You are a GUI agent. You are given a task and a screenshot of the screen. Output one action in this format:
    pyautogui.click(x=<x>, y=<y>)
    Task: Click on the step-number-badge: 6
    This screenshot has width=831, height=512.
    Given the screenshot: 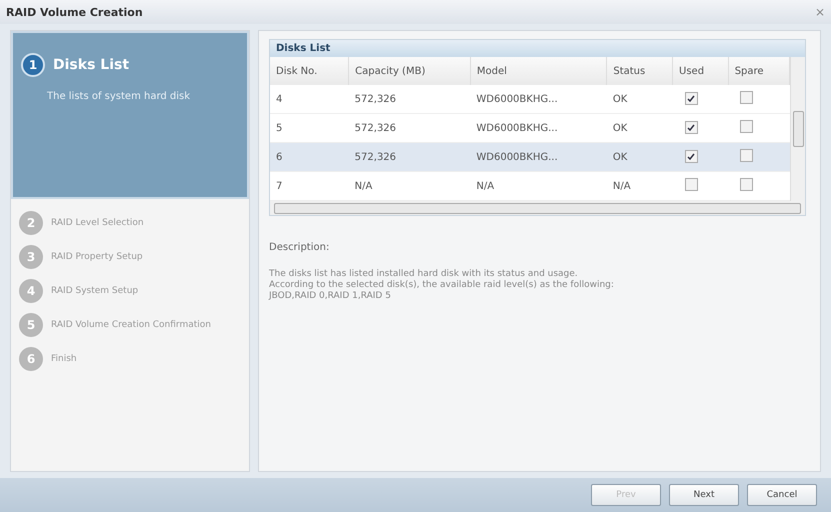 What is the action you would take?
    pyautogui.click(x=31, y=359)
    